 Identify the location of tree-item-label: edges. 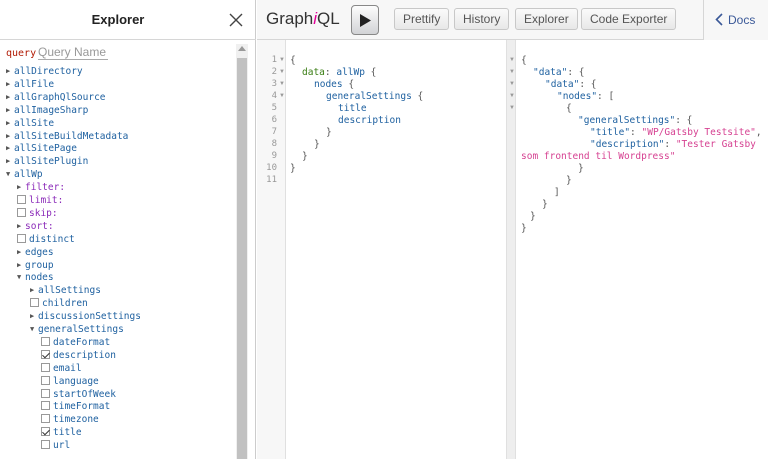
(39, 252).